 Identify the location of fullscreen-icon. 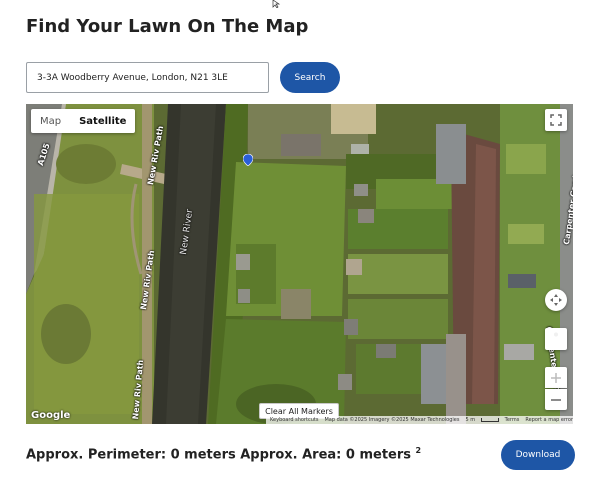
(556, 120).